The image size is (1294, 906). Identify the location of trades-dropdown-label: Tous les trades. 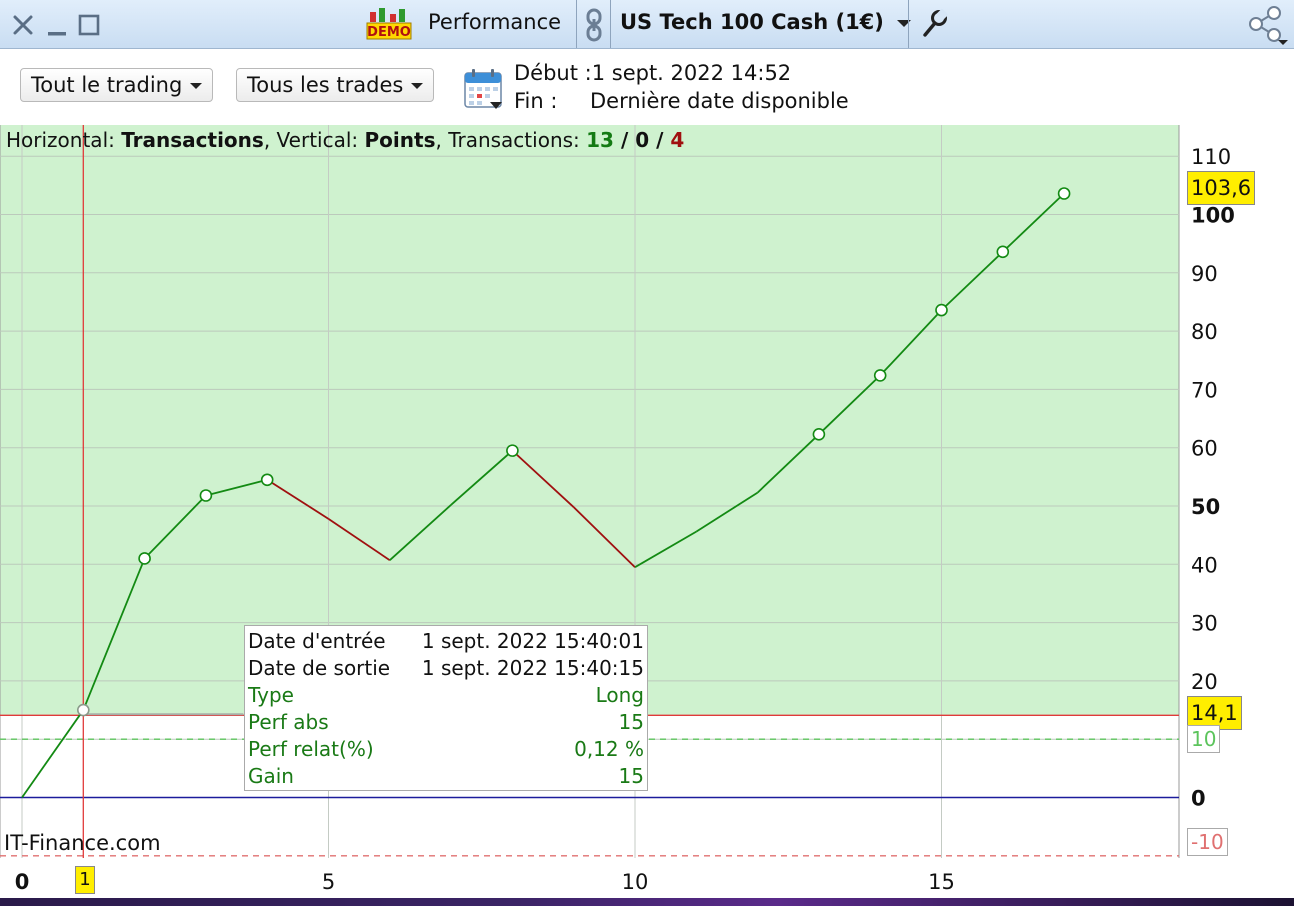
(325, 85).